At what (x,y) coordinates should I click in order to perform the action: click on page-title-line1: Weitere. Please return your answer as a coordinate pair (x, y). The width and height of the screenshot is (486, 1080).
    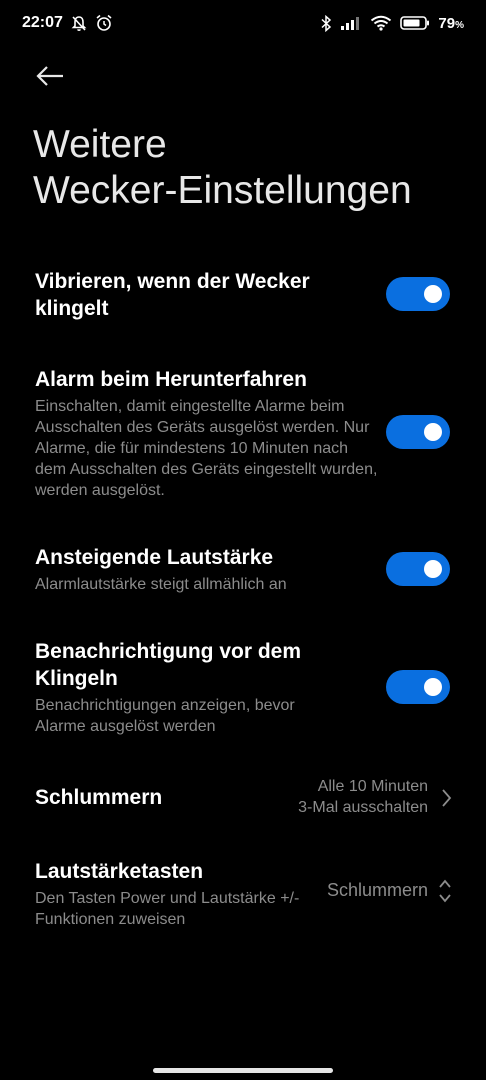
    Looking at the image, I should click on (100, 144).